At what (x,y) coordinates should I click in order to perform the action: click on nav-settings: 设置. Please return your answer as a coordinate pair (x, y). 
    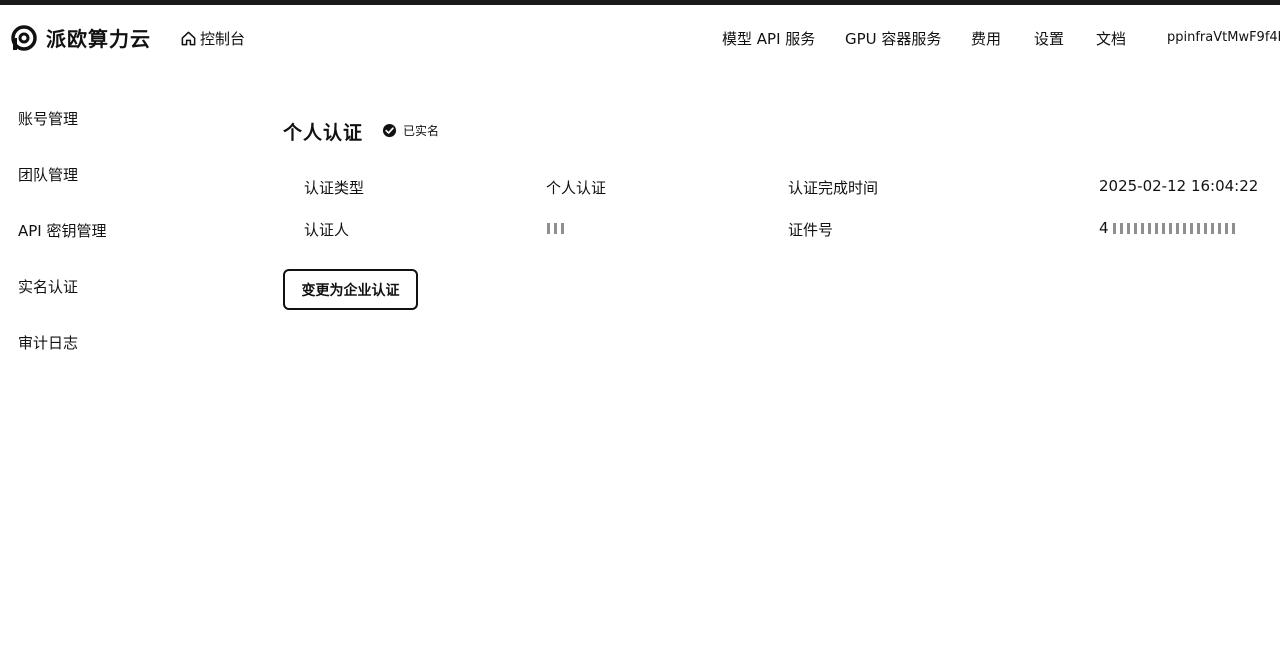
    Looking at the image, I should click on (1049, 38).